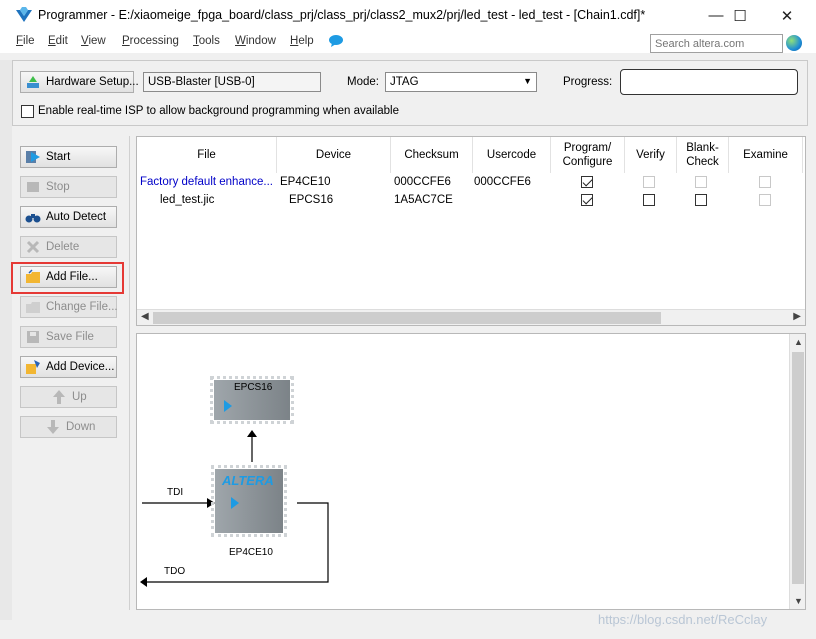 The image size is (816, 639). Describe the element at coordinates (702, 162) in the screenshot. I see `header-blank-line2: Check` at that location.